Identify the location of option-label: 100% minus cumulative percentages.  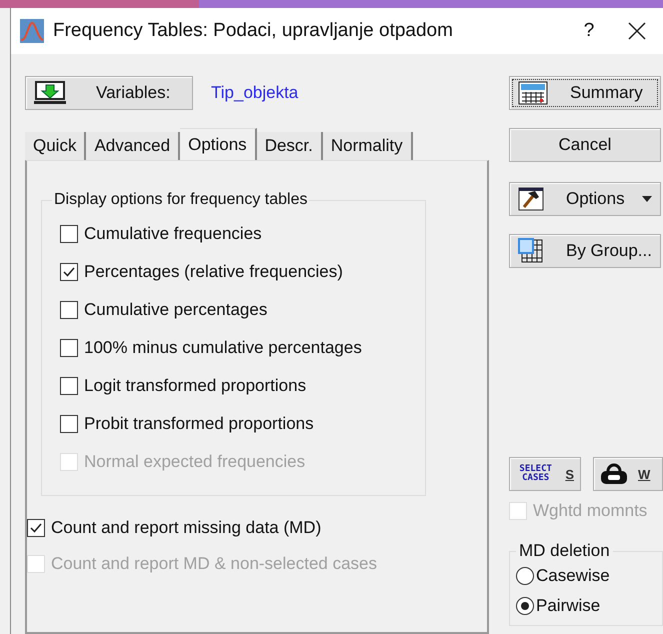
(223, 348).